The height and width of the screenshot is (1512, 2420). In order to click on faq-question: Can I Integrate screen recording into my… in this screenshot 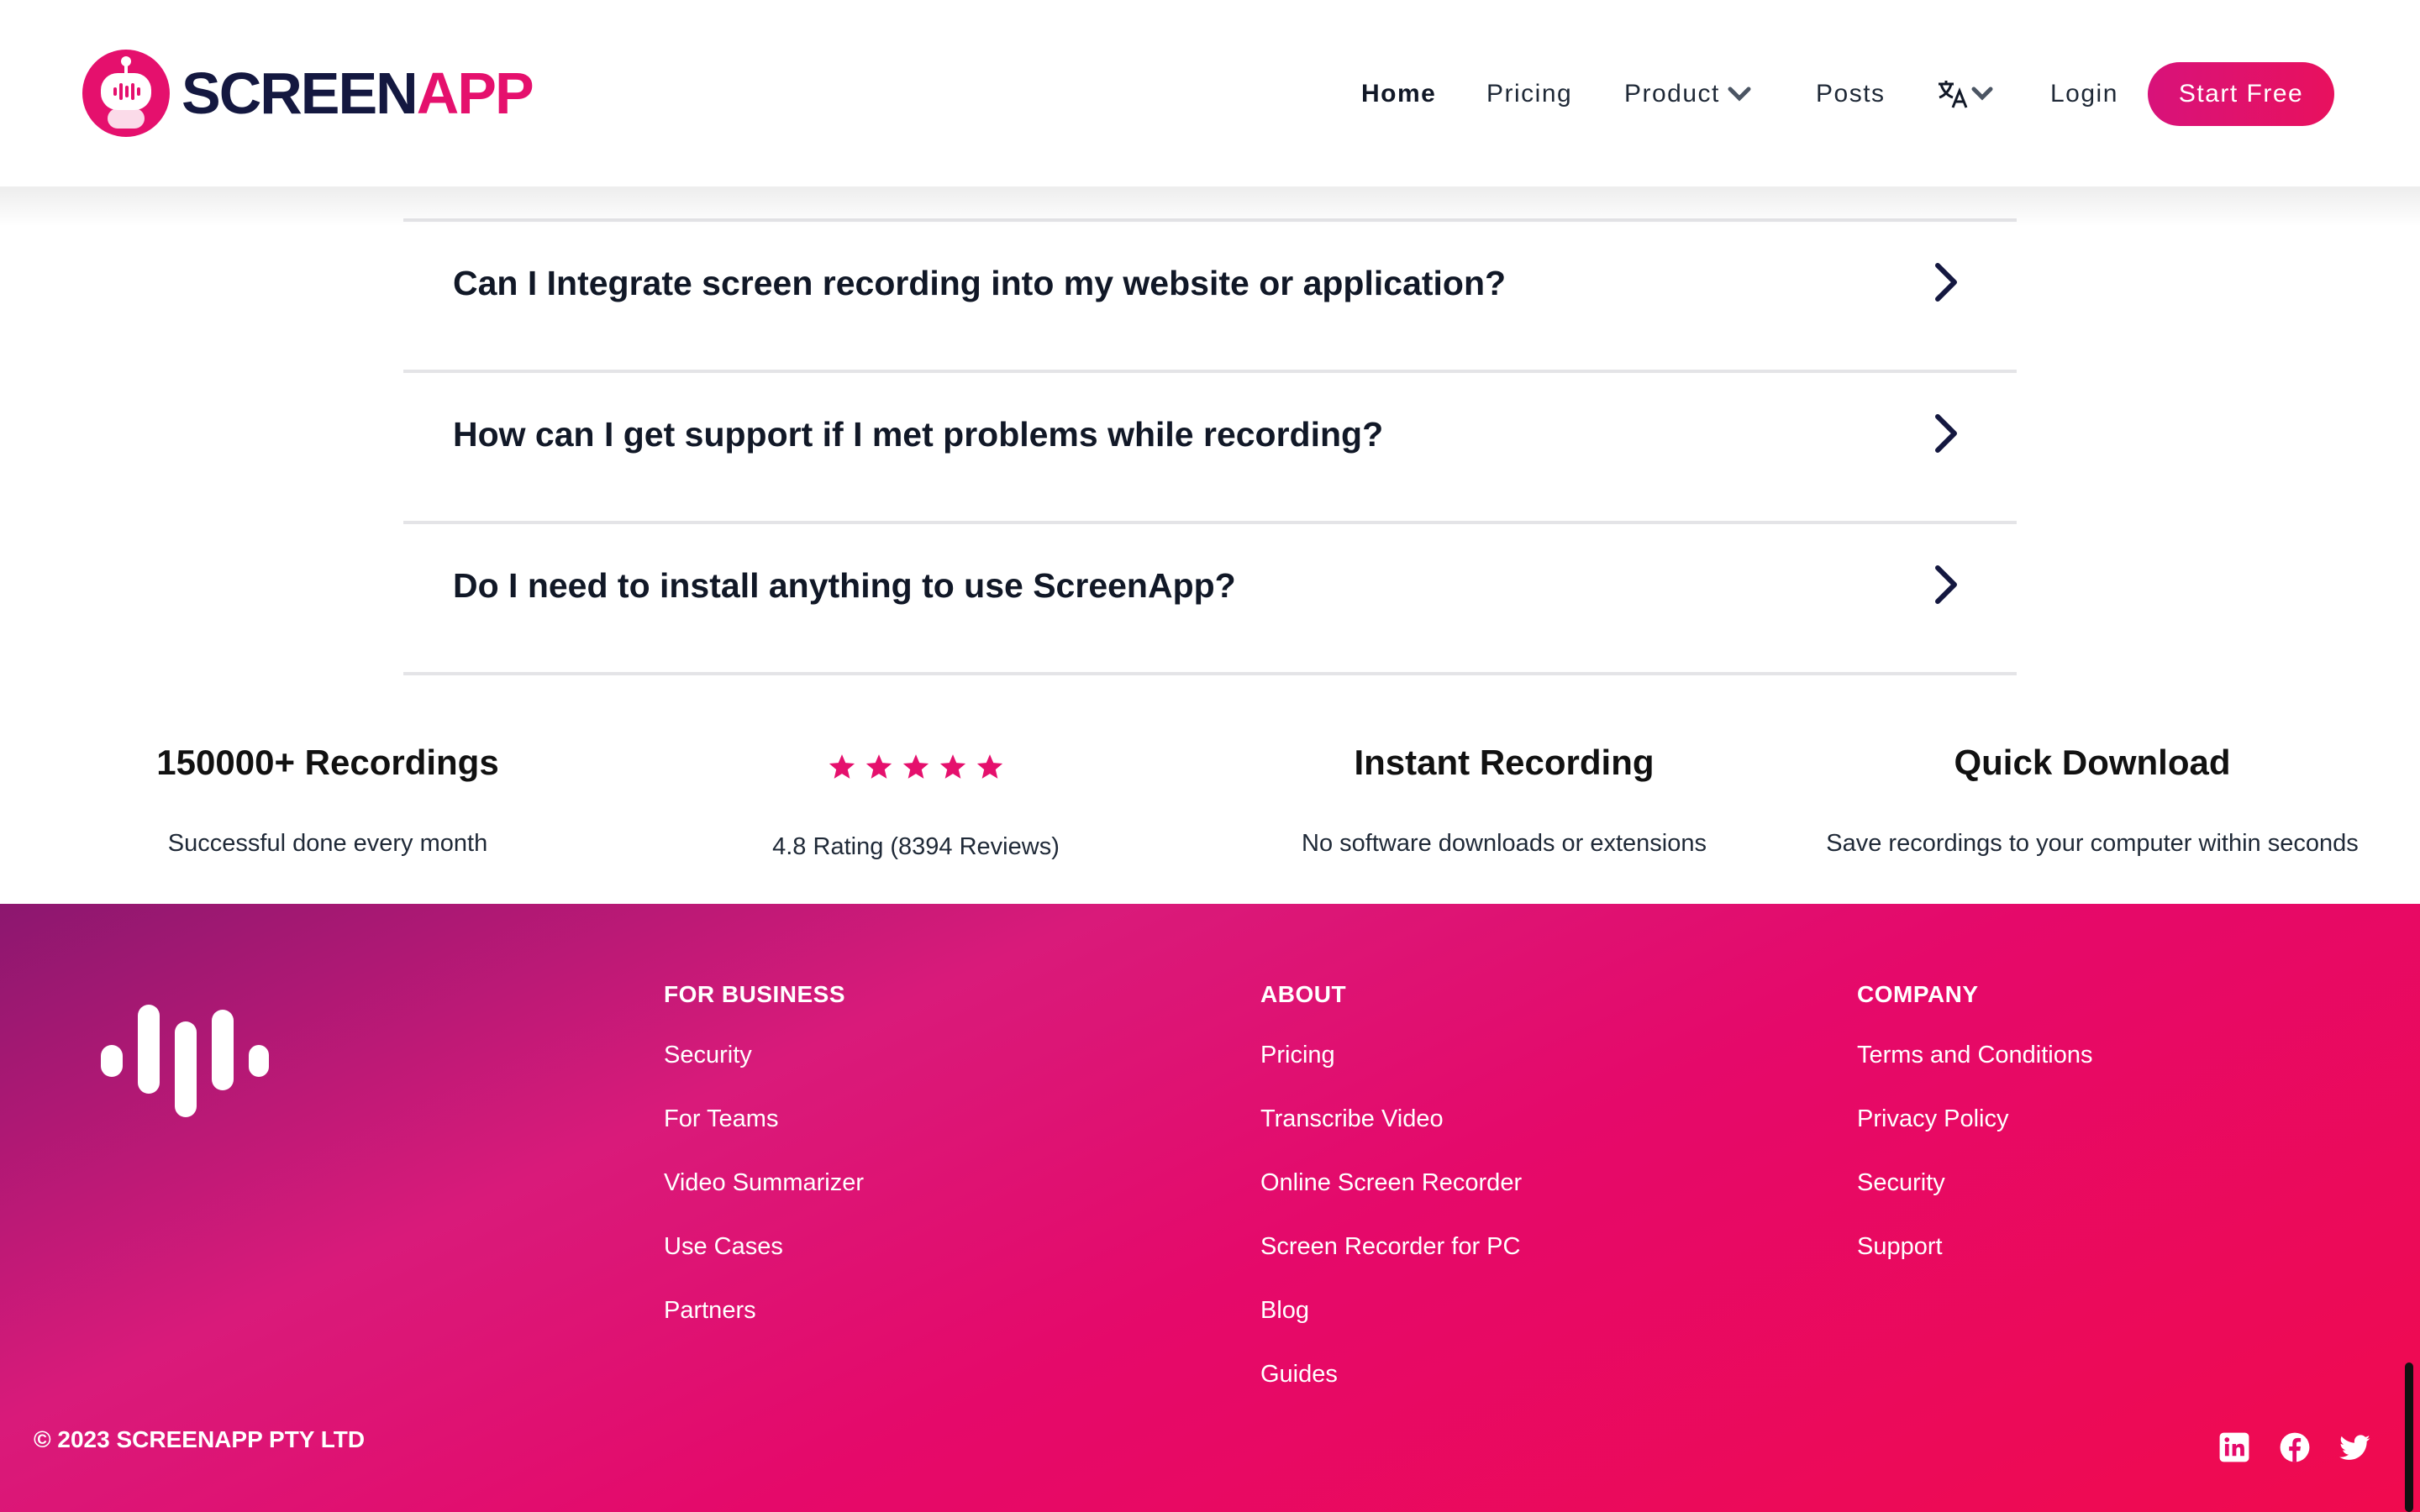, I will do `click(980, 283)`.